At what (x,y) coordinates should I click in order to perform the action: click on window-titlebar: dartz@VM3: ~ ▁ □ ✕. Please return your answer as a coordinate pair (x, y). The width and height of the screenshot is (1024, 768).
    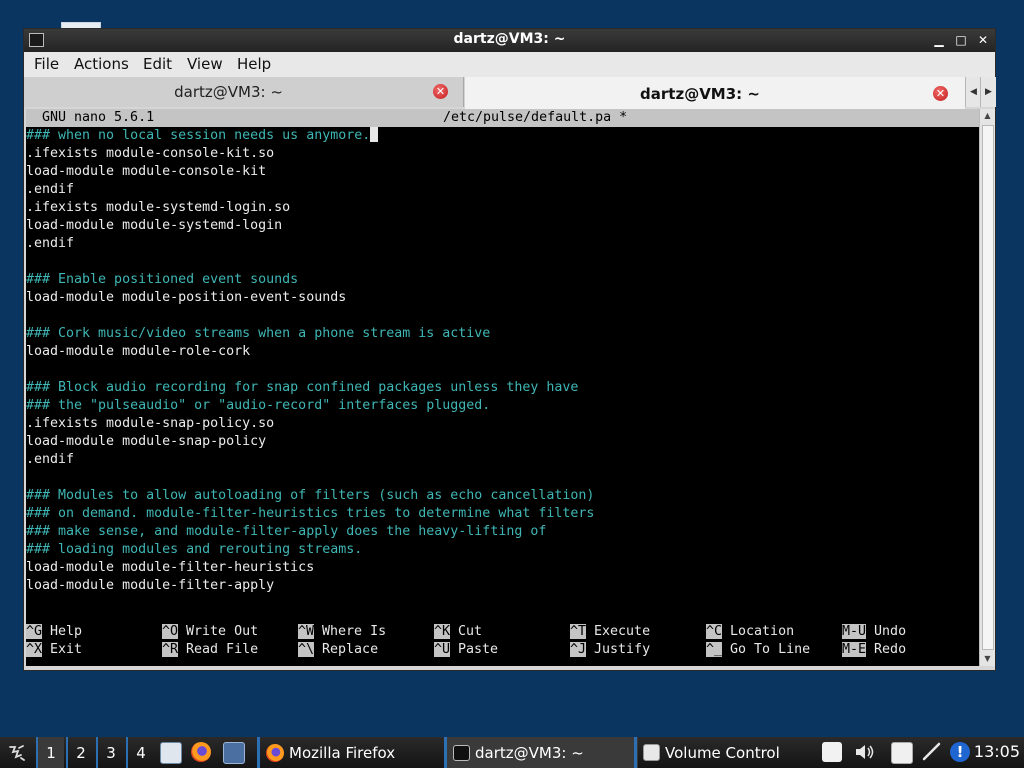
    Looking at the image, I should click on (509, 40).